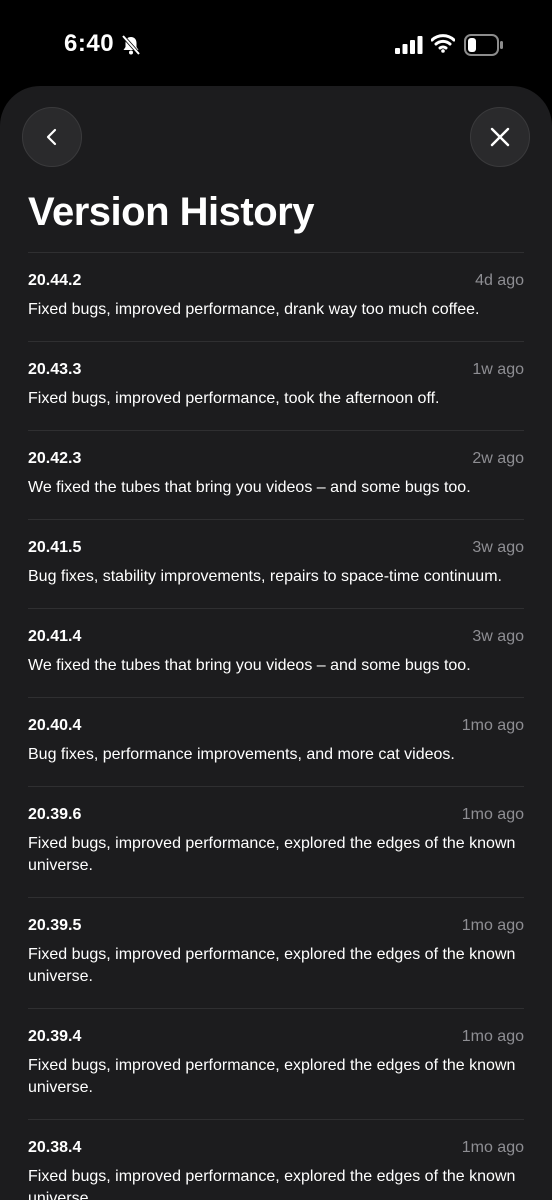 The width and height of the screenshot is (552, 1200). What do you see at coordinates (131, 45) in the screenshot?
I see `bell-slash-icon` at bounding box center [131, 45].